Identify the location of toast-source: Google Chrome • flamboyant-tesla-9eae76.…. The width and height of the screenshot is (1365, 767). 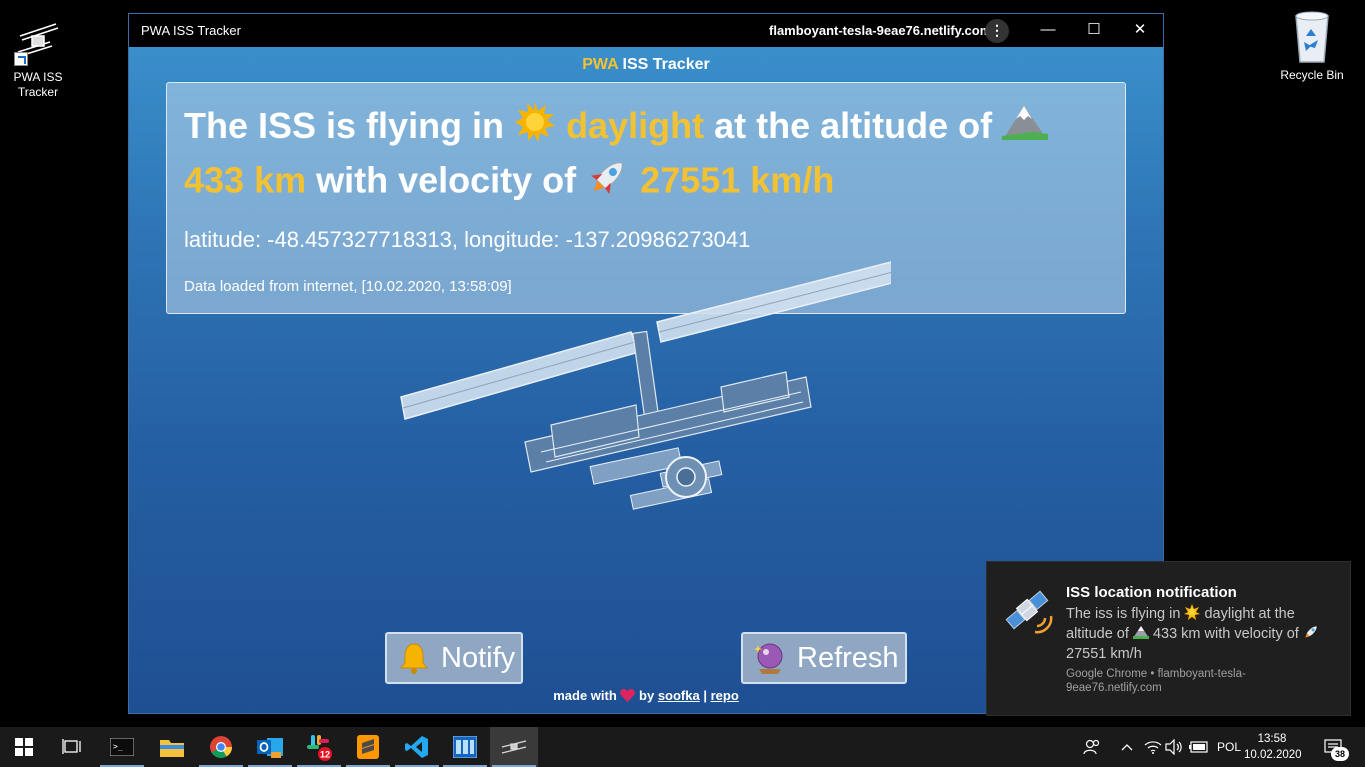
(1156, 681).